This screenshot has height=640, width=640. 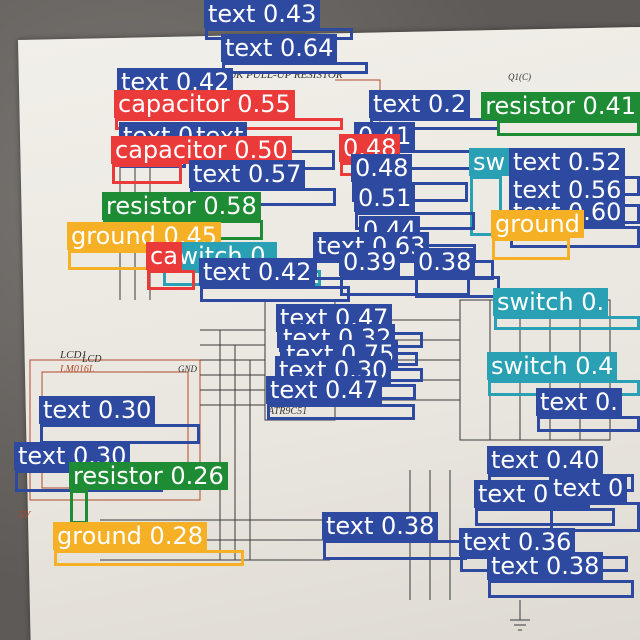 I want to click on lcd-bus-lines, so click(x=232, y=367).